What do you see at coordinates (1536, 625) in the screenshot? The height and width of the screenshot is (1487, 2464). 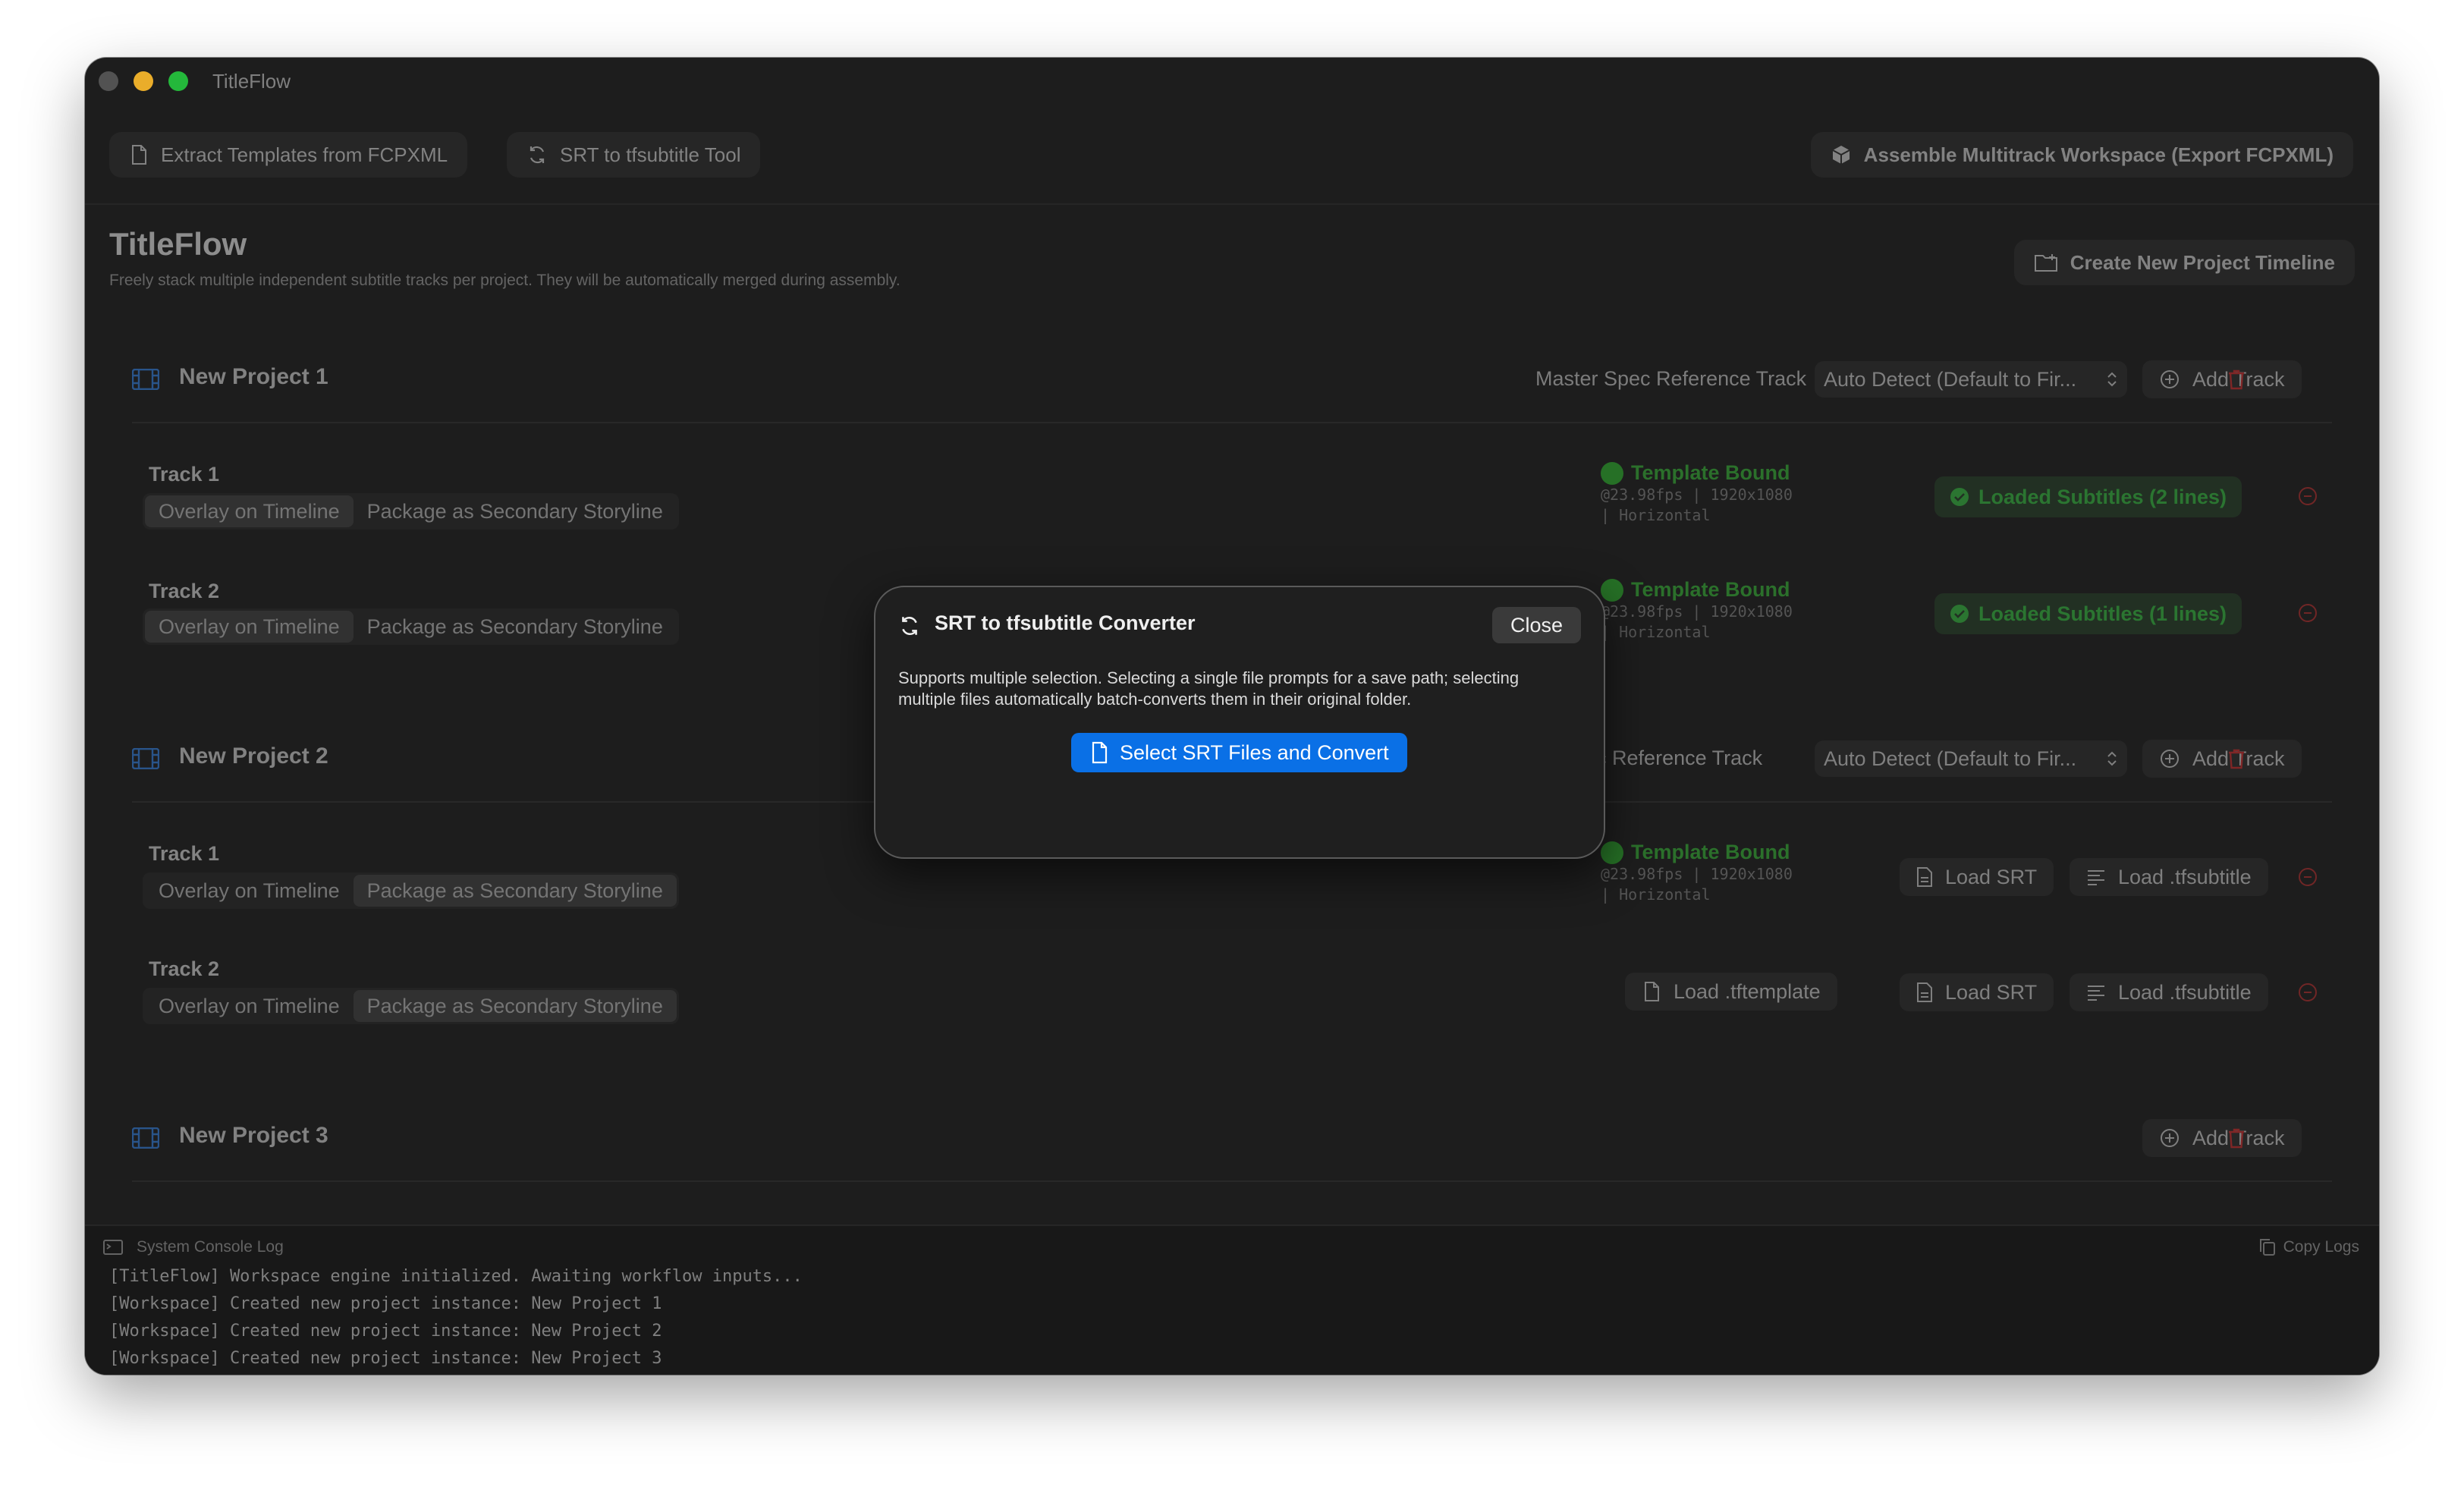 I see `close-dialog-button: Close` at bounding box center [1536, 625].